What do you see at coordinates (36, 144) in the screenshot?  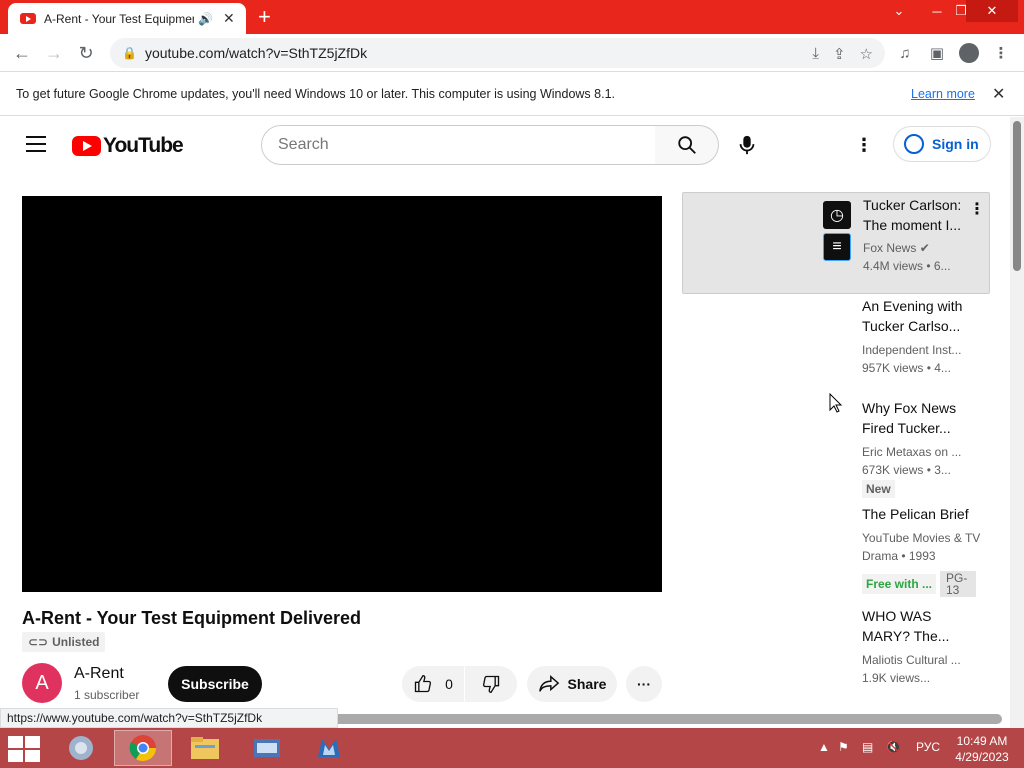 I see `menu-hamburger-icon` at bounding box center [36, 144].